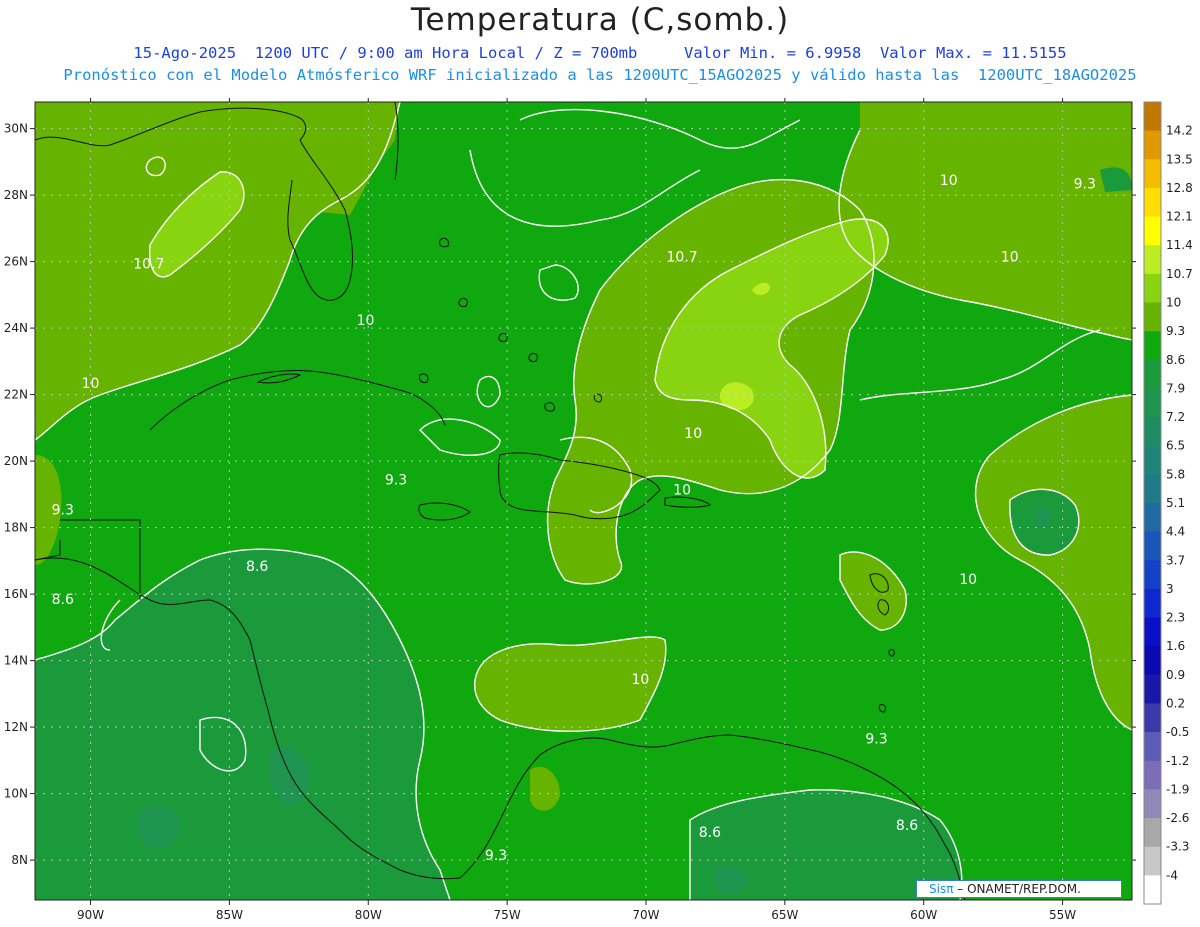 This screenshot has height=927, width=1200. I want to click on colorbar-label: 0.2, so click(1175, 704).